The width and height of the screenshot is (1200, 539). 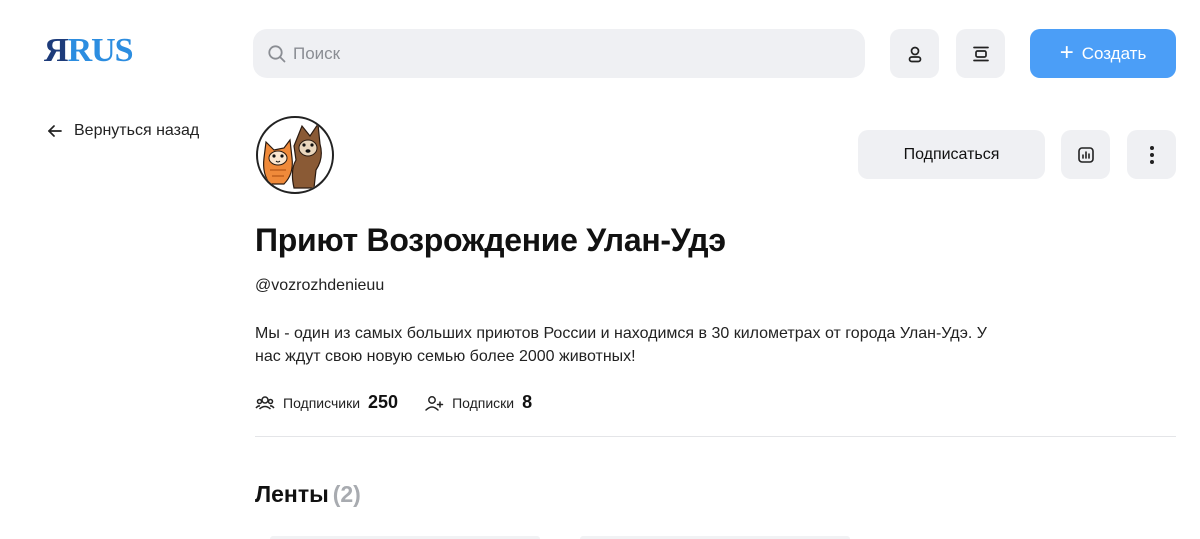 I want to click on subscribers-stat: Подписчики 250, so click(x=326, y=402).